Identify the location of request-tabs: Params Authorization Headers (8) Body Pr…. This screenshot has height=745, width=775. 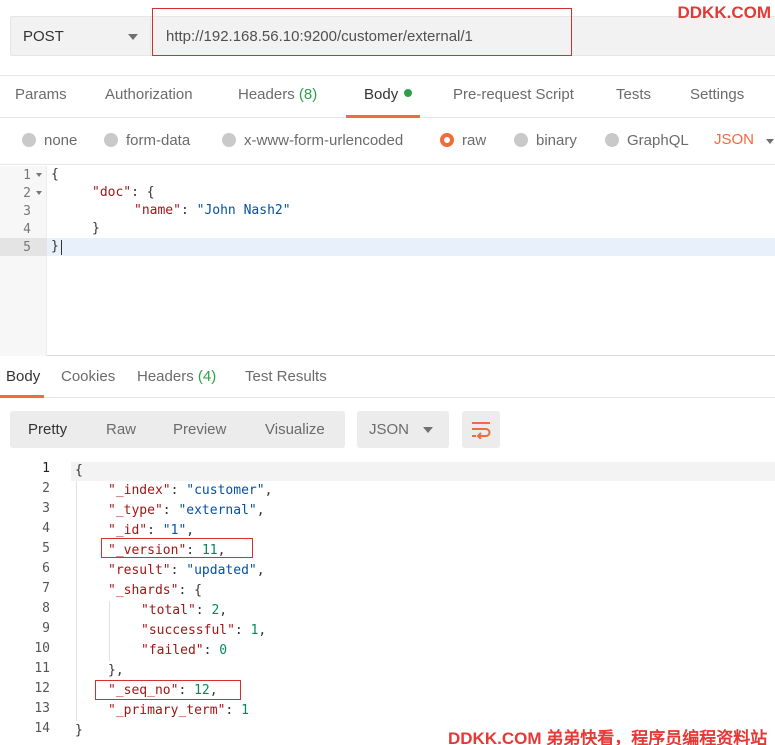
(387, 97).